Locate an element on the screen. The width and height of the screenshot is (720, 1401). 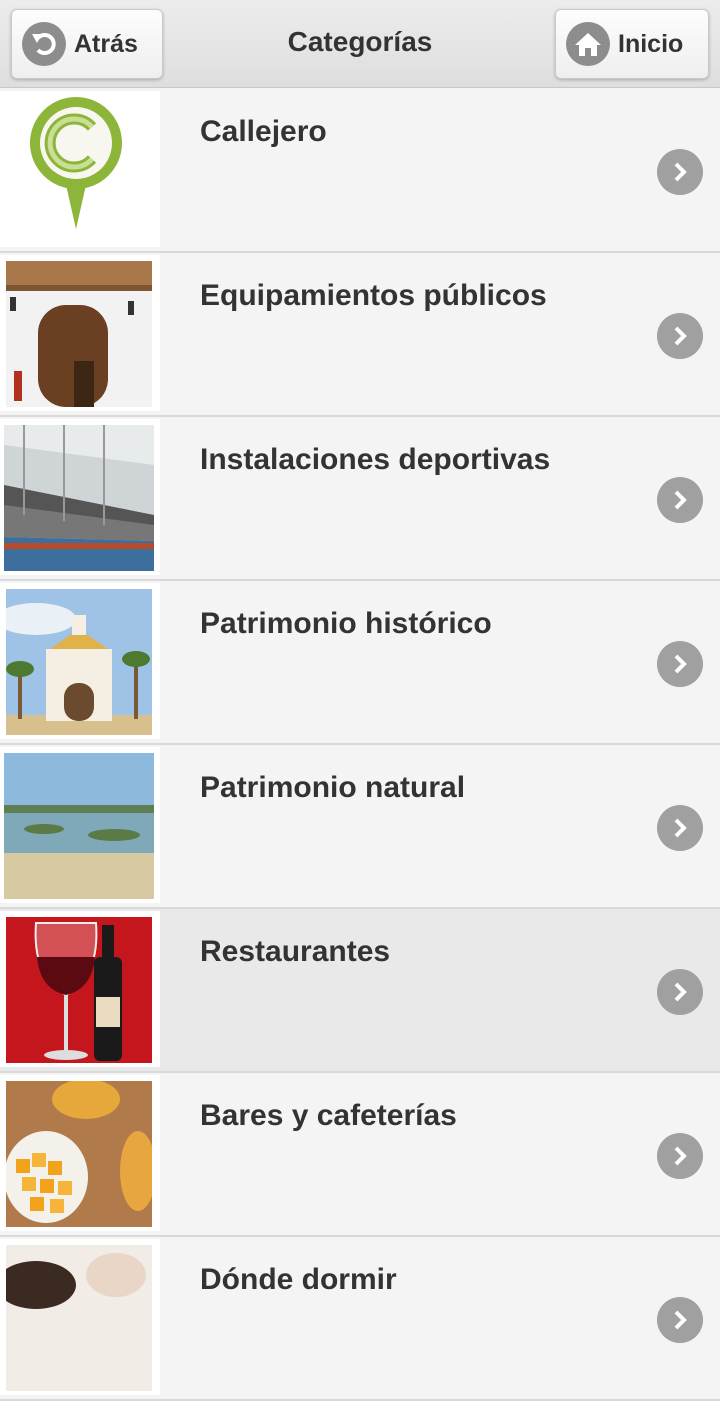
home-icon is located at coordinates (588, 44).